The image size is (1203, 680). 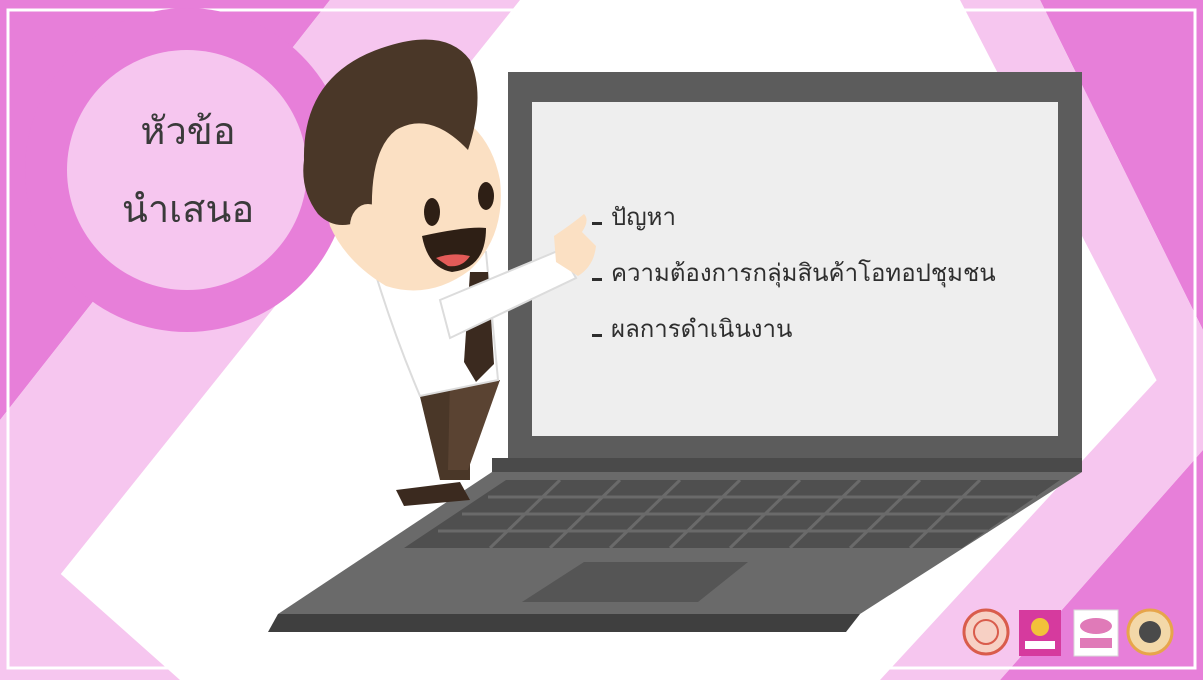 What do you see at coordinates (702, 328) in the screenshot?
I see `agenda-item-label: ผลการดำเนินงาน` at bounding box center [702, 328].